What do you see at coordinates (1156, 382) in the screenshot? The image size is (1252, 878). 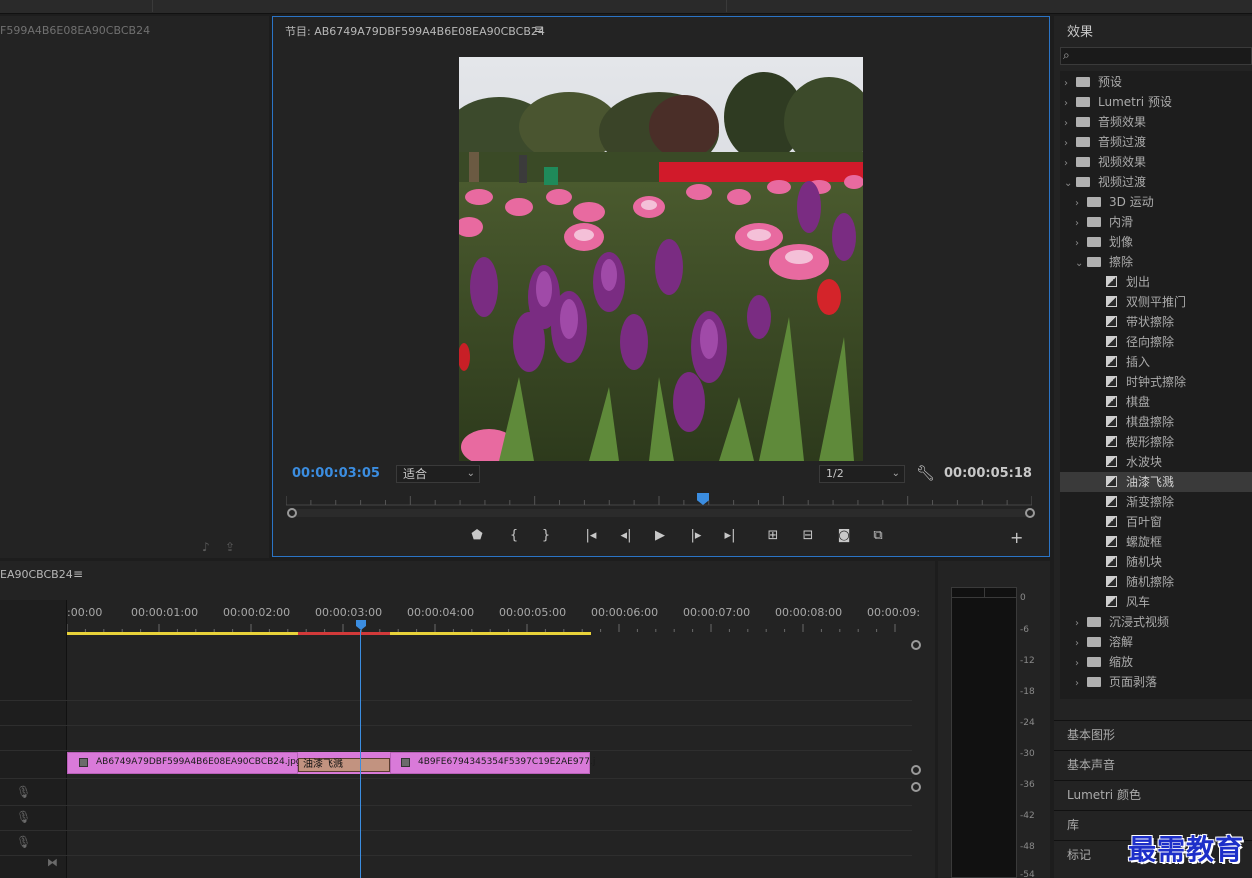 I see `effects-tree-item: 时钟式擦除` at bounding box center [1156, 382].